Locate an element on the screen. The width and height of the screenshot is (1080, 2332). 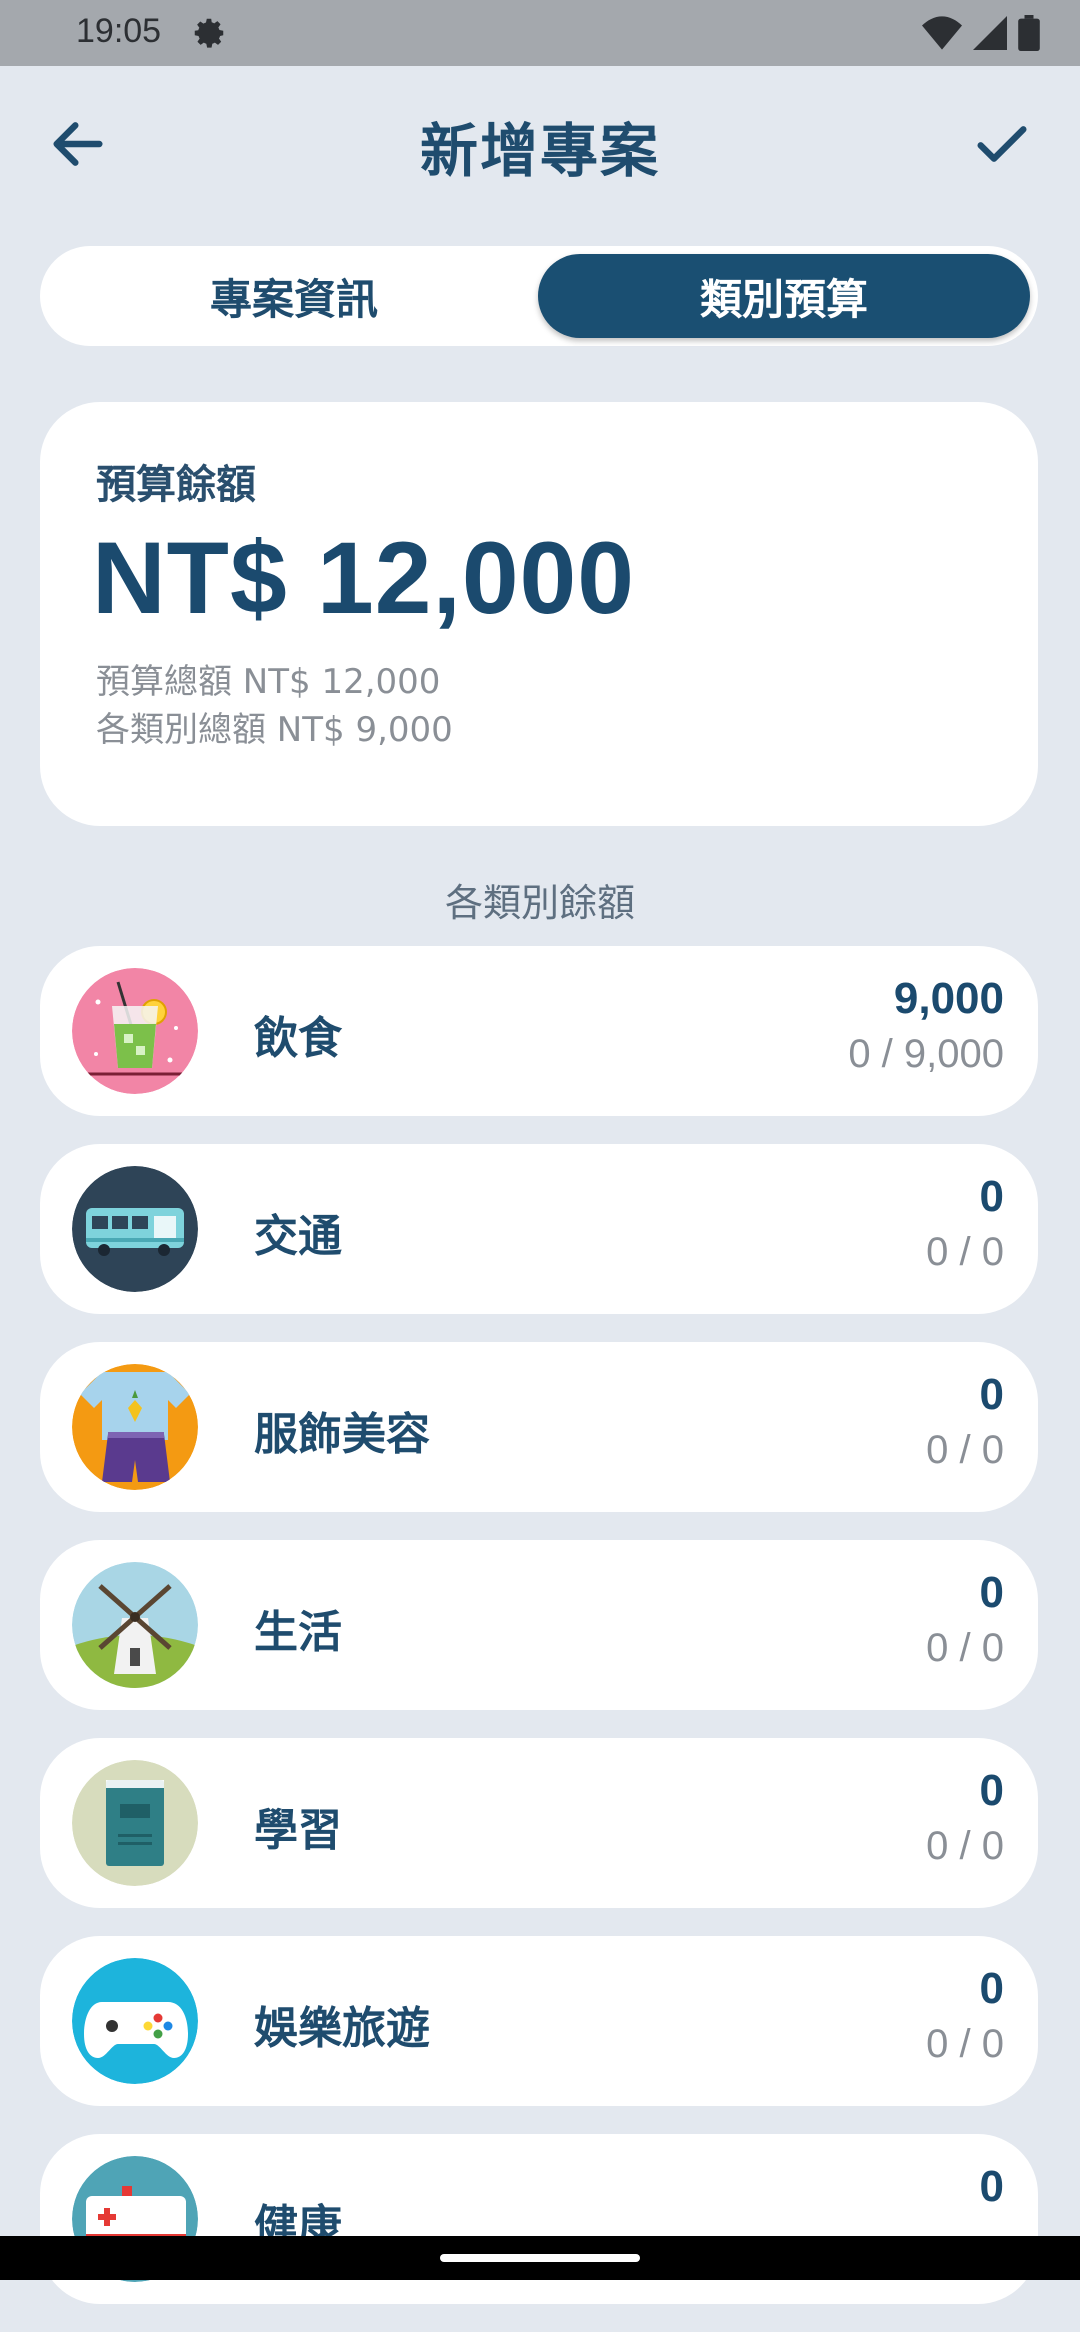
windmill-icon is located at coordinates (135, 1625).